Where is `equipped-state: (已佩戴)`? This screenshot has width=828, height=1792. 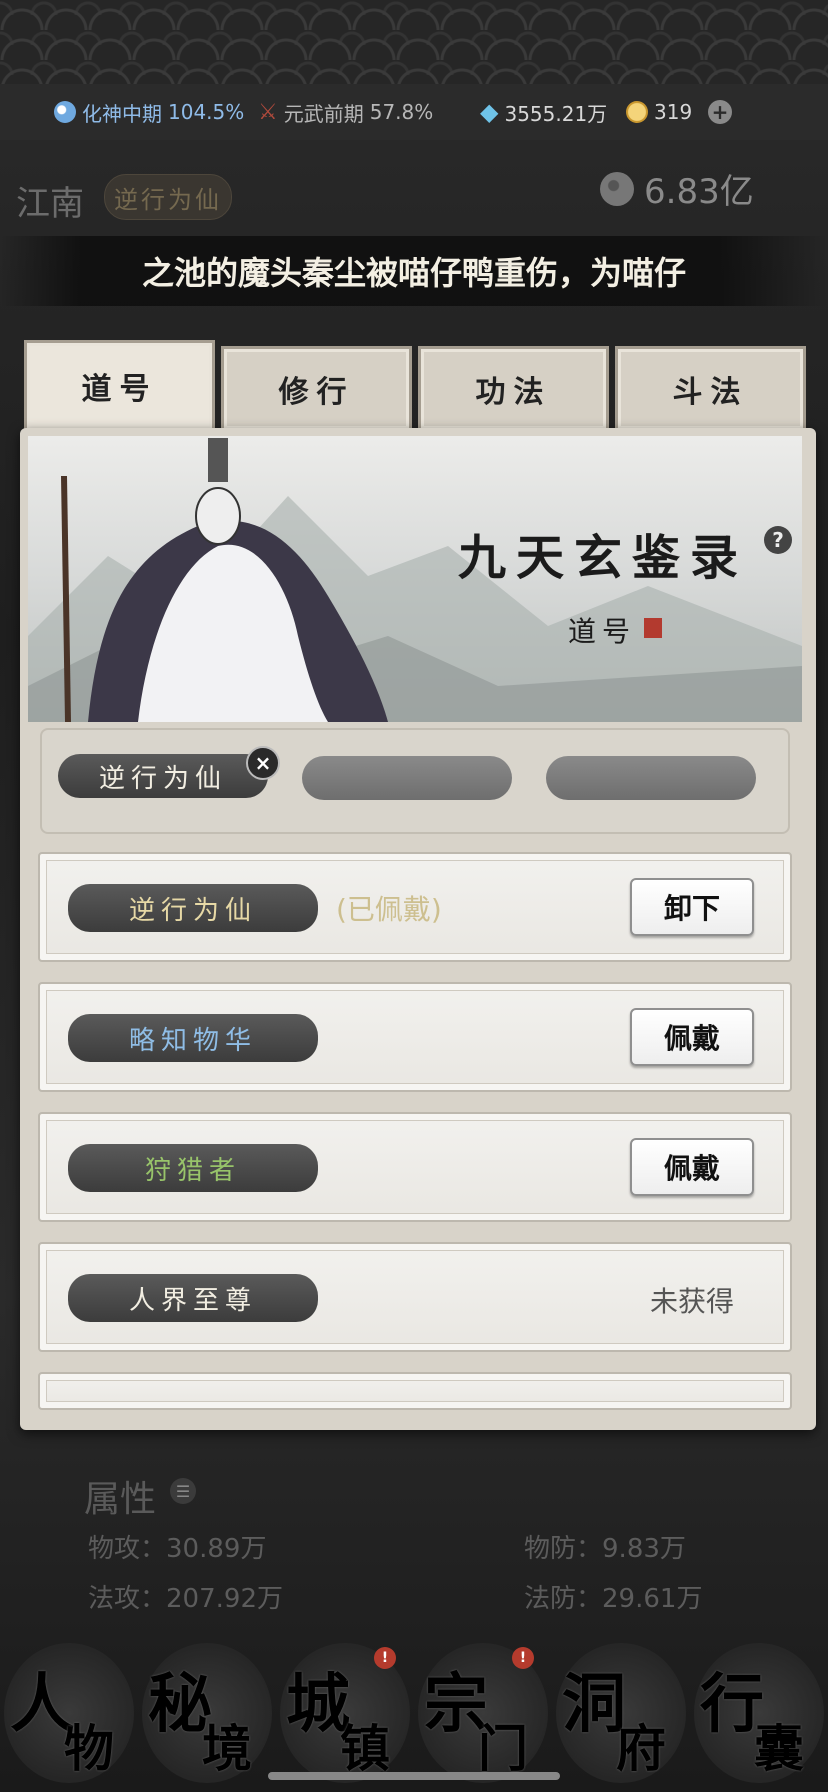 equipped-state: (已佩戴) is located at coordinates (389, 909).